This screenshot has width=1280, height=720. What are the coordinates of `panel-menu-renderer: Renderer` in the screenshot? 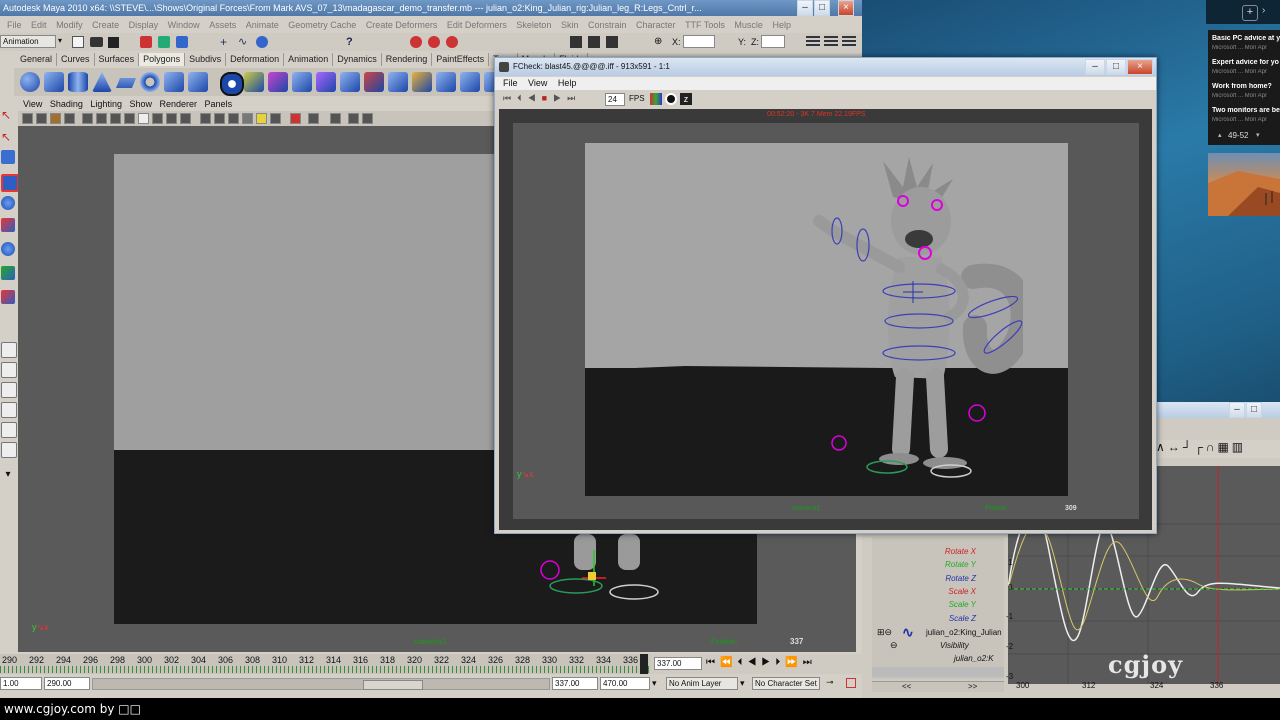 It's located at (179, 104).